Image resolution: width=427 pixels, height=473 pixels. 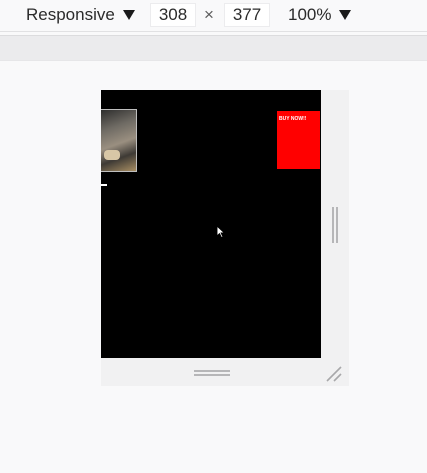 What do you see at coordinates (247, 15) in the screenshot?
I see `viewport-height-input: 377` at bounding box center [247, 15].